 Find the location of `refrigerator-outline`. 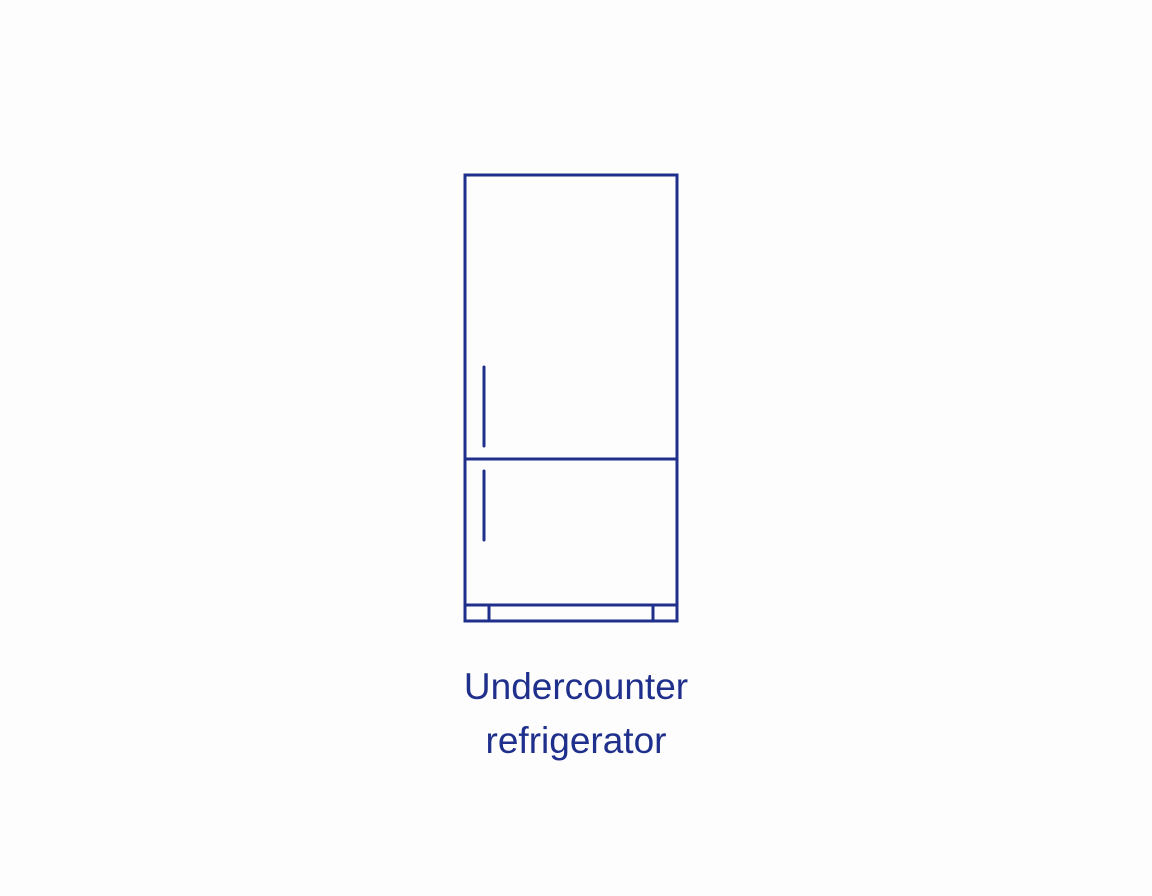

refrigerator-outline is located at coordinates (571, 398).